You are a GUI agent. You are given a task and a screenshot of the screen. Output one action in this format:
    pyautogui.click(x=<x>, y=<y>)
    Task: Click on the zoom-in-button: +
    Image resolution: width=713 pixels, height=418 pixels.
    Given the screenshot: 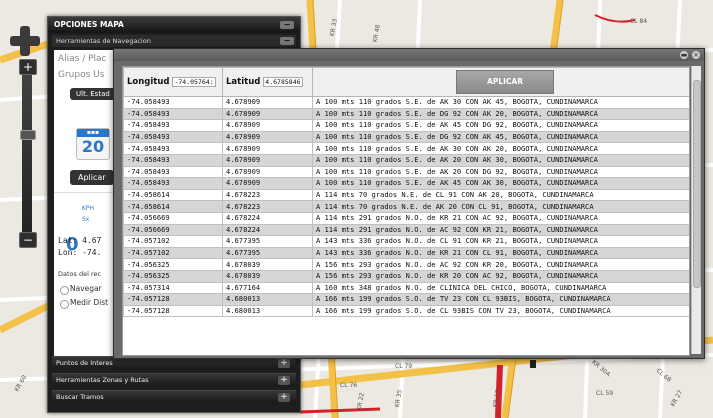 What is the action you would take?
    pyautogui.click(x=28, y=67)
    